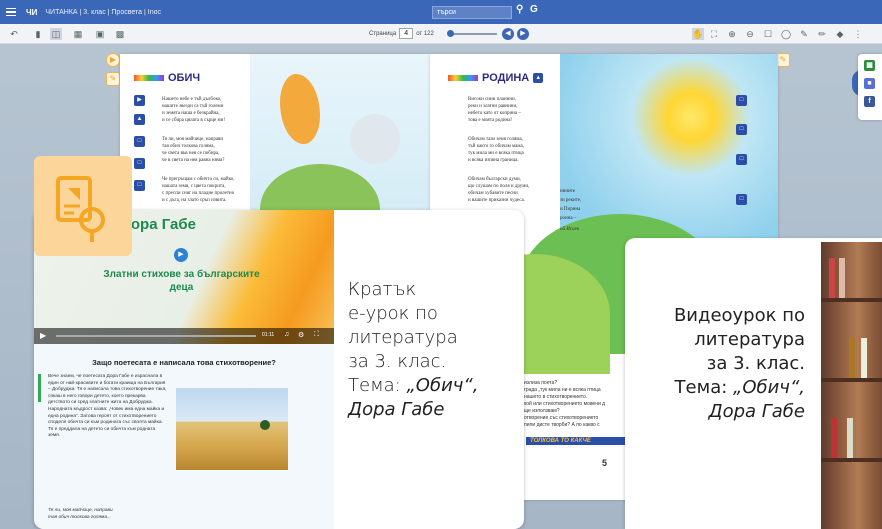 This screenshot has height=529, width=882. I want to click on spread-view-icon: ▦, so click(78, 34).